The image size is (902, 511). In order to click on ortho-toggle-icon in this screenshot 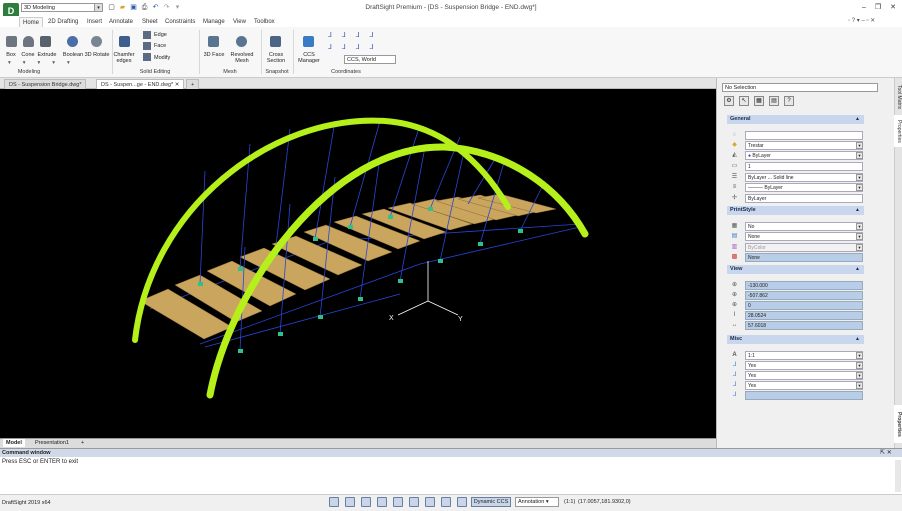, I will do `click(366, 502)`.